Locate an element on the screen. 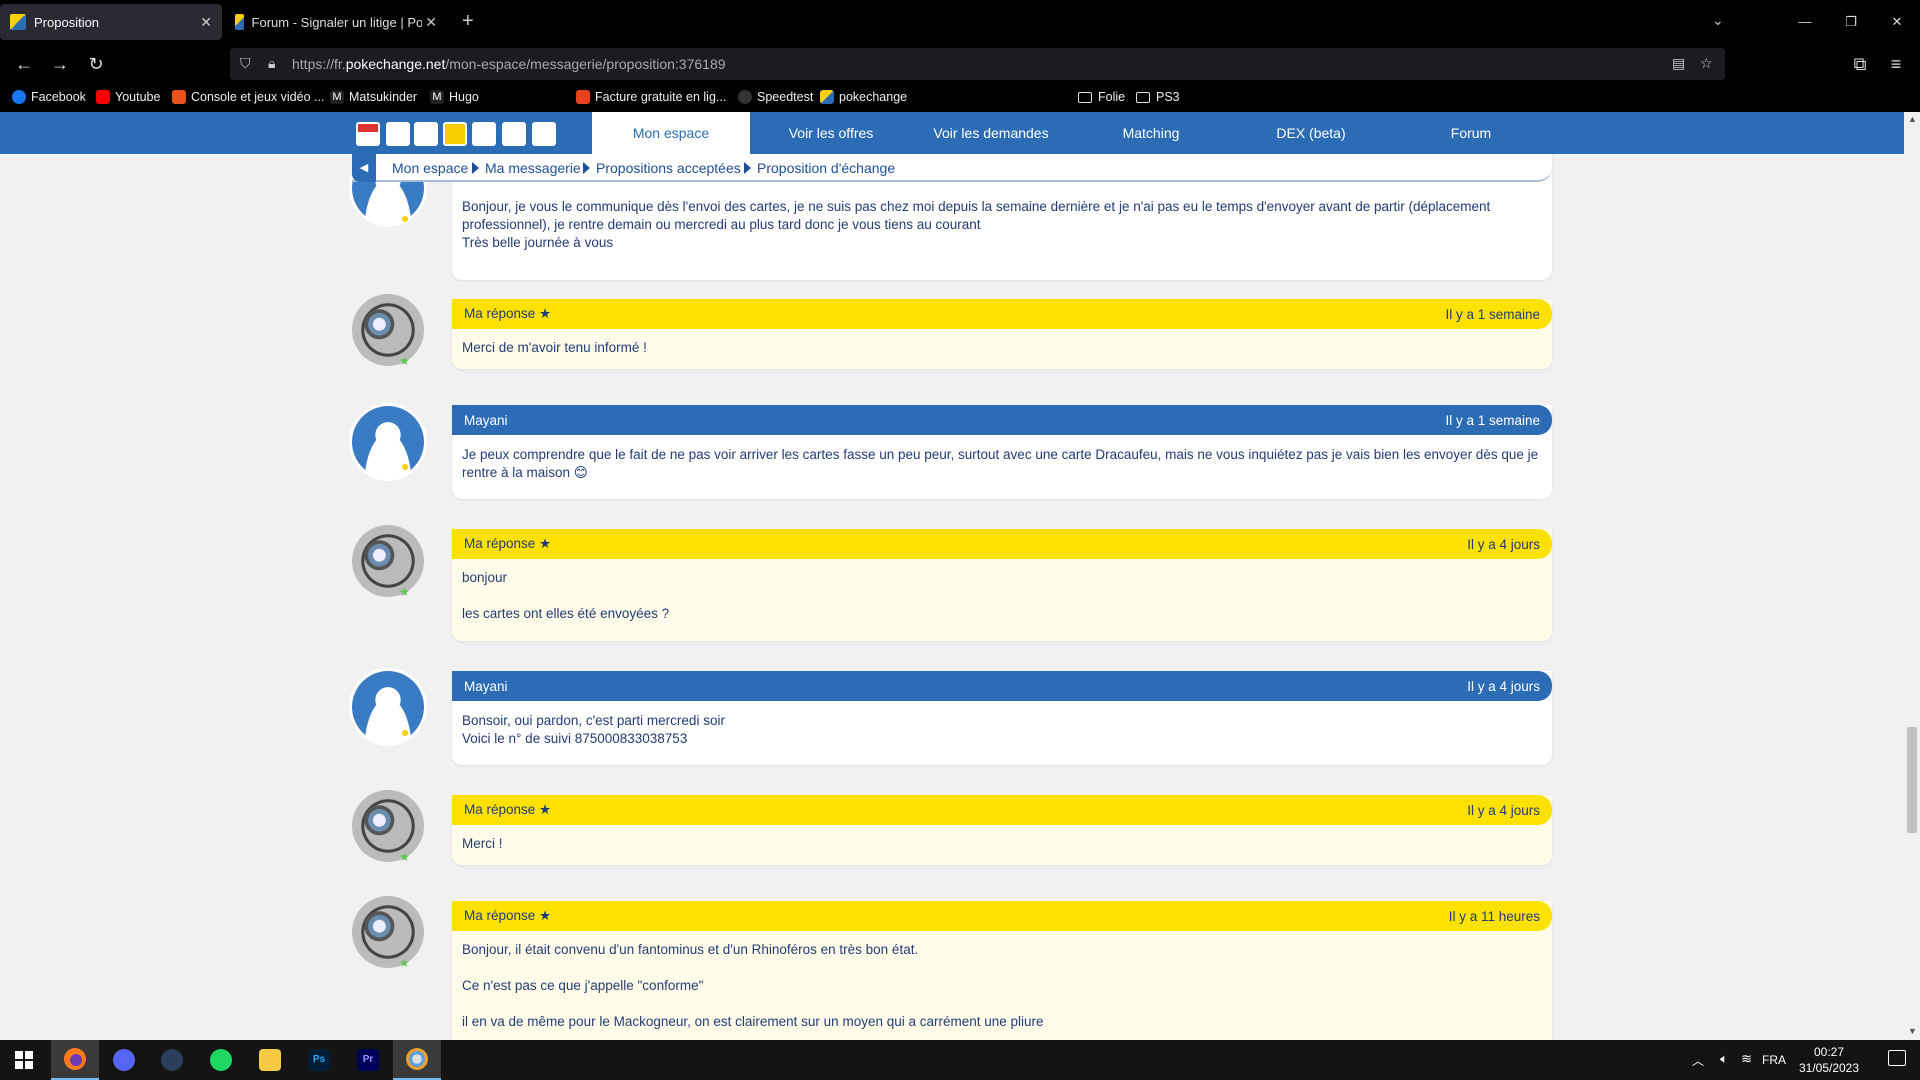  forward-icon: → is located at coordinates (60, 64).